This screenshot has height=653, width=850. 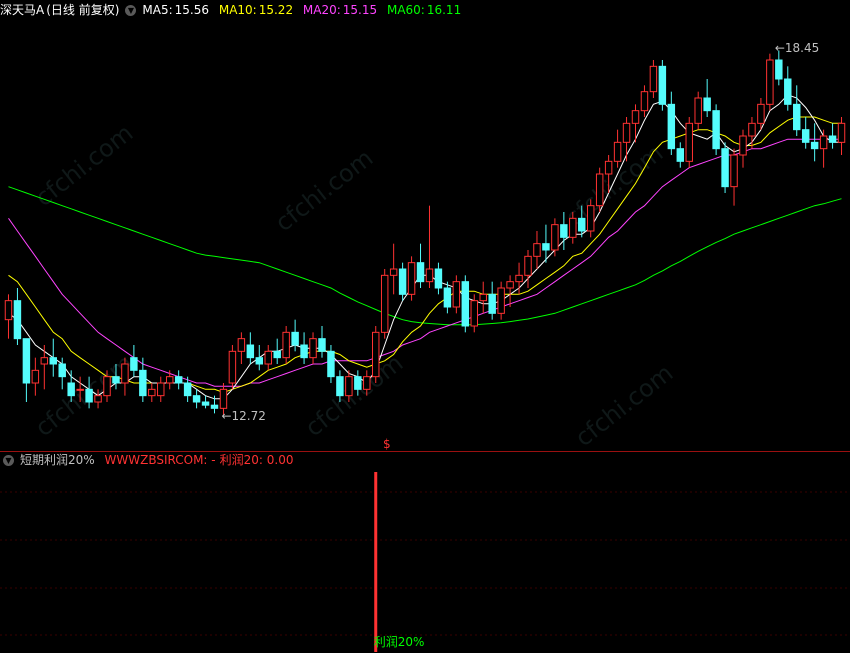 What do you see at coordinates (226, 415) in the screenshot?
I see `arrow-left-icon: ←` at bounding box center [226, 415].